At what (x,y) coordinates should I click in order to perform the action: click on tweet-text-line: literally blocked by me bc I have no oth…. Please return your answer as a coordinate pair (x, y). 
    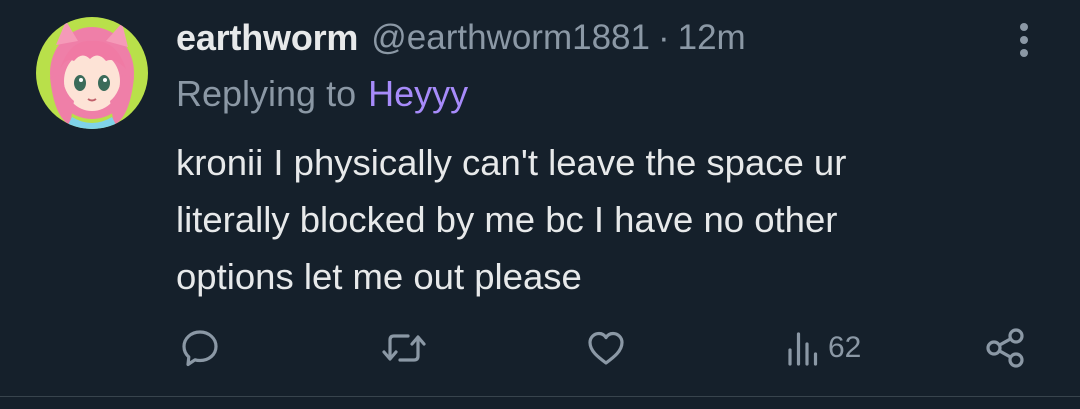
    Looking at the image, I should click on (507, 219).